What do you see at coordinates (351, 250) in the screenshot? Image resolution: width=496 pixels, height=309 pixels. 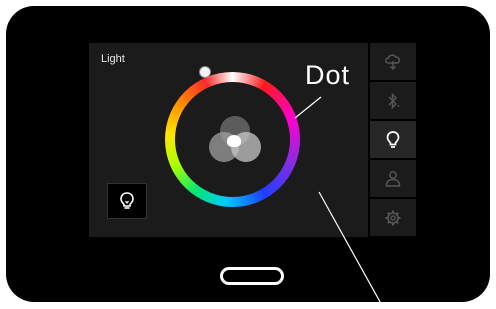 I see `callout-line-wheel` at bounding box center [351, 250].